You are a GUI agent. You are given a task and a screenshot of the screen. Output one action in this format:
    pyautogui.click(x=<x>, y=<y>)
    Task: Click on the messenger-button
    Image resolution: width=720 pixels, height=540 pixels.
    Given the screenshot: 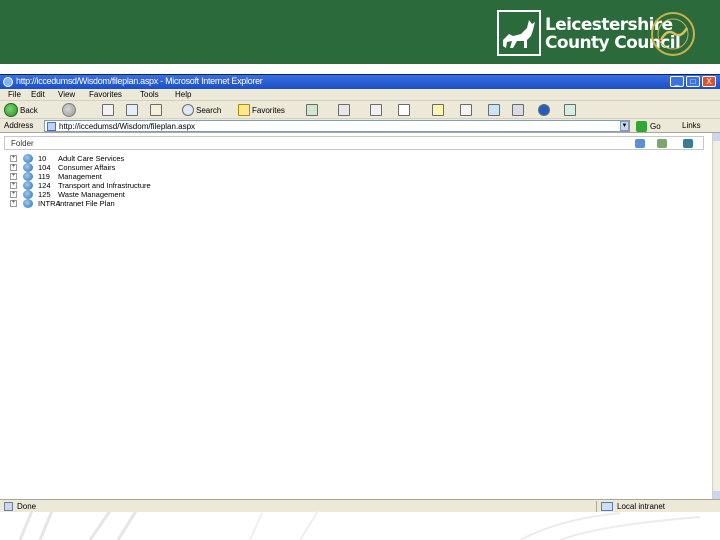 What is the action you would take?
    pyautogui.click(x=494, y=110)
    